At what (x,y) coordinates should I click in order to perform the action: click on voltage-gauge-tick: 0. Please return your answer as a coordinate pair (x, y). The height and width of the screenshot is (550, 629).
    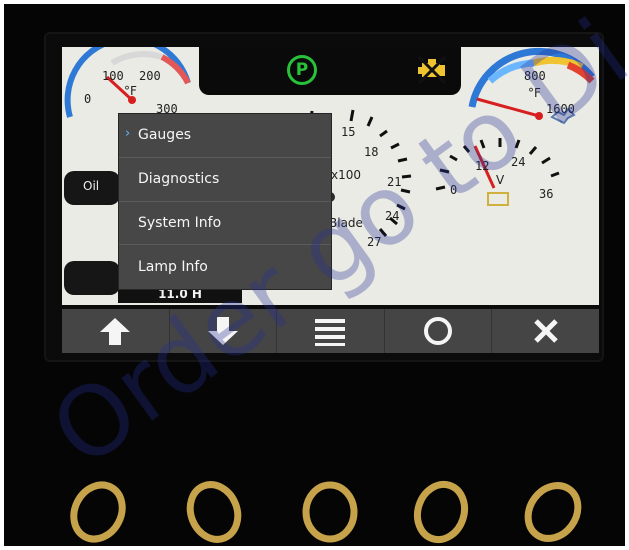
    Looking at the image, I should click on (454, 190).